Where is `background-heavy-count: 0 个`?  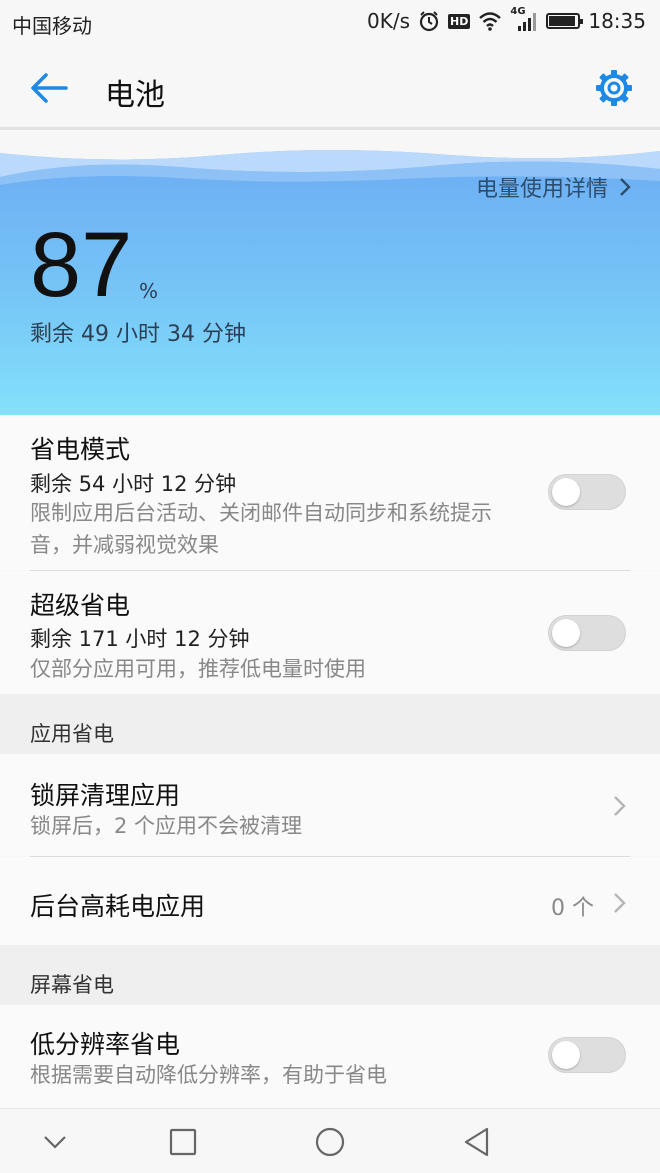
background-heavy-count: 0 个 is located at coordinates (572, 908).